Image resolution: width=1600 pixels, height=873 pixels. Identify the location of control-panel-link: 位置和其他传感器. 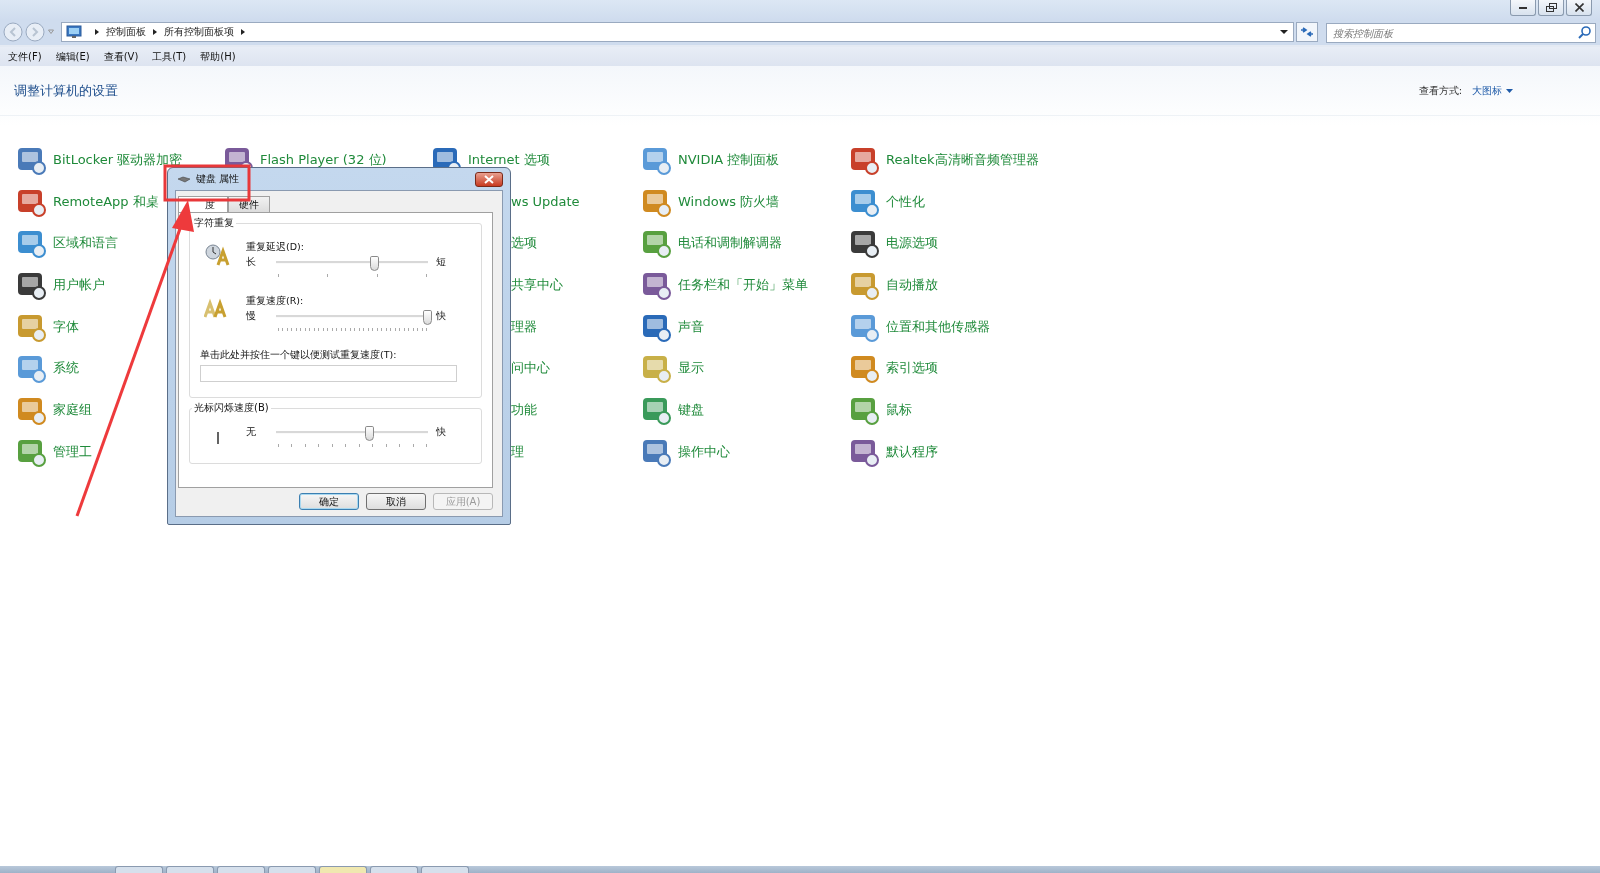
(938, 326).